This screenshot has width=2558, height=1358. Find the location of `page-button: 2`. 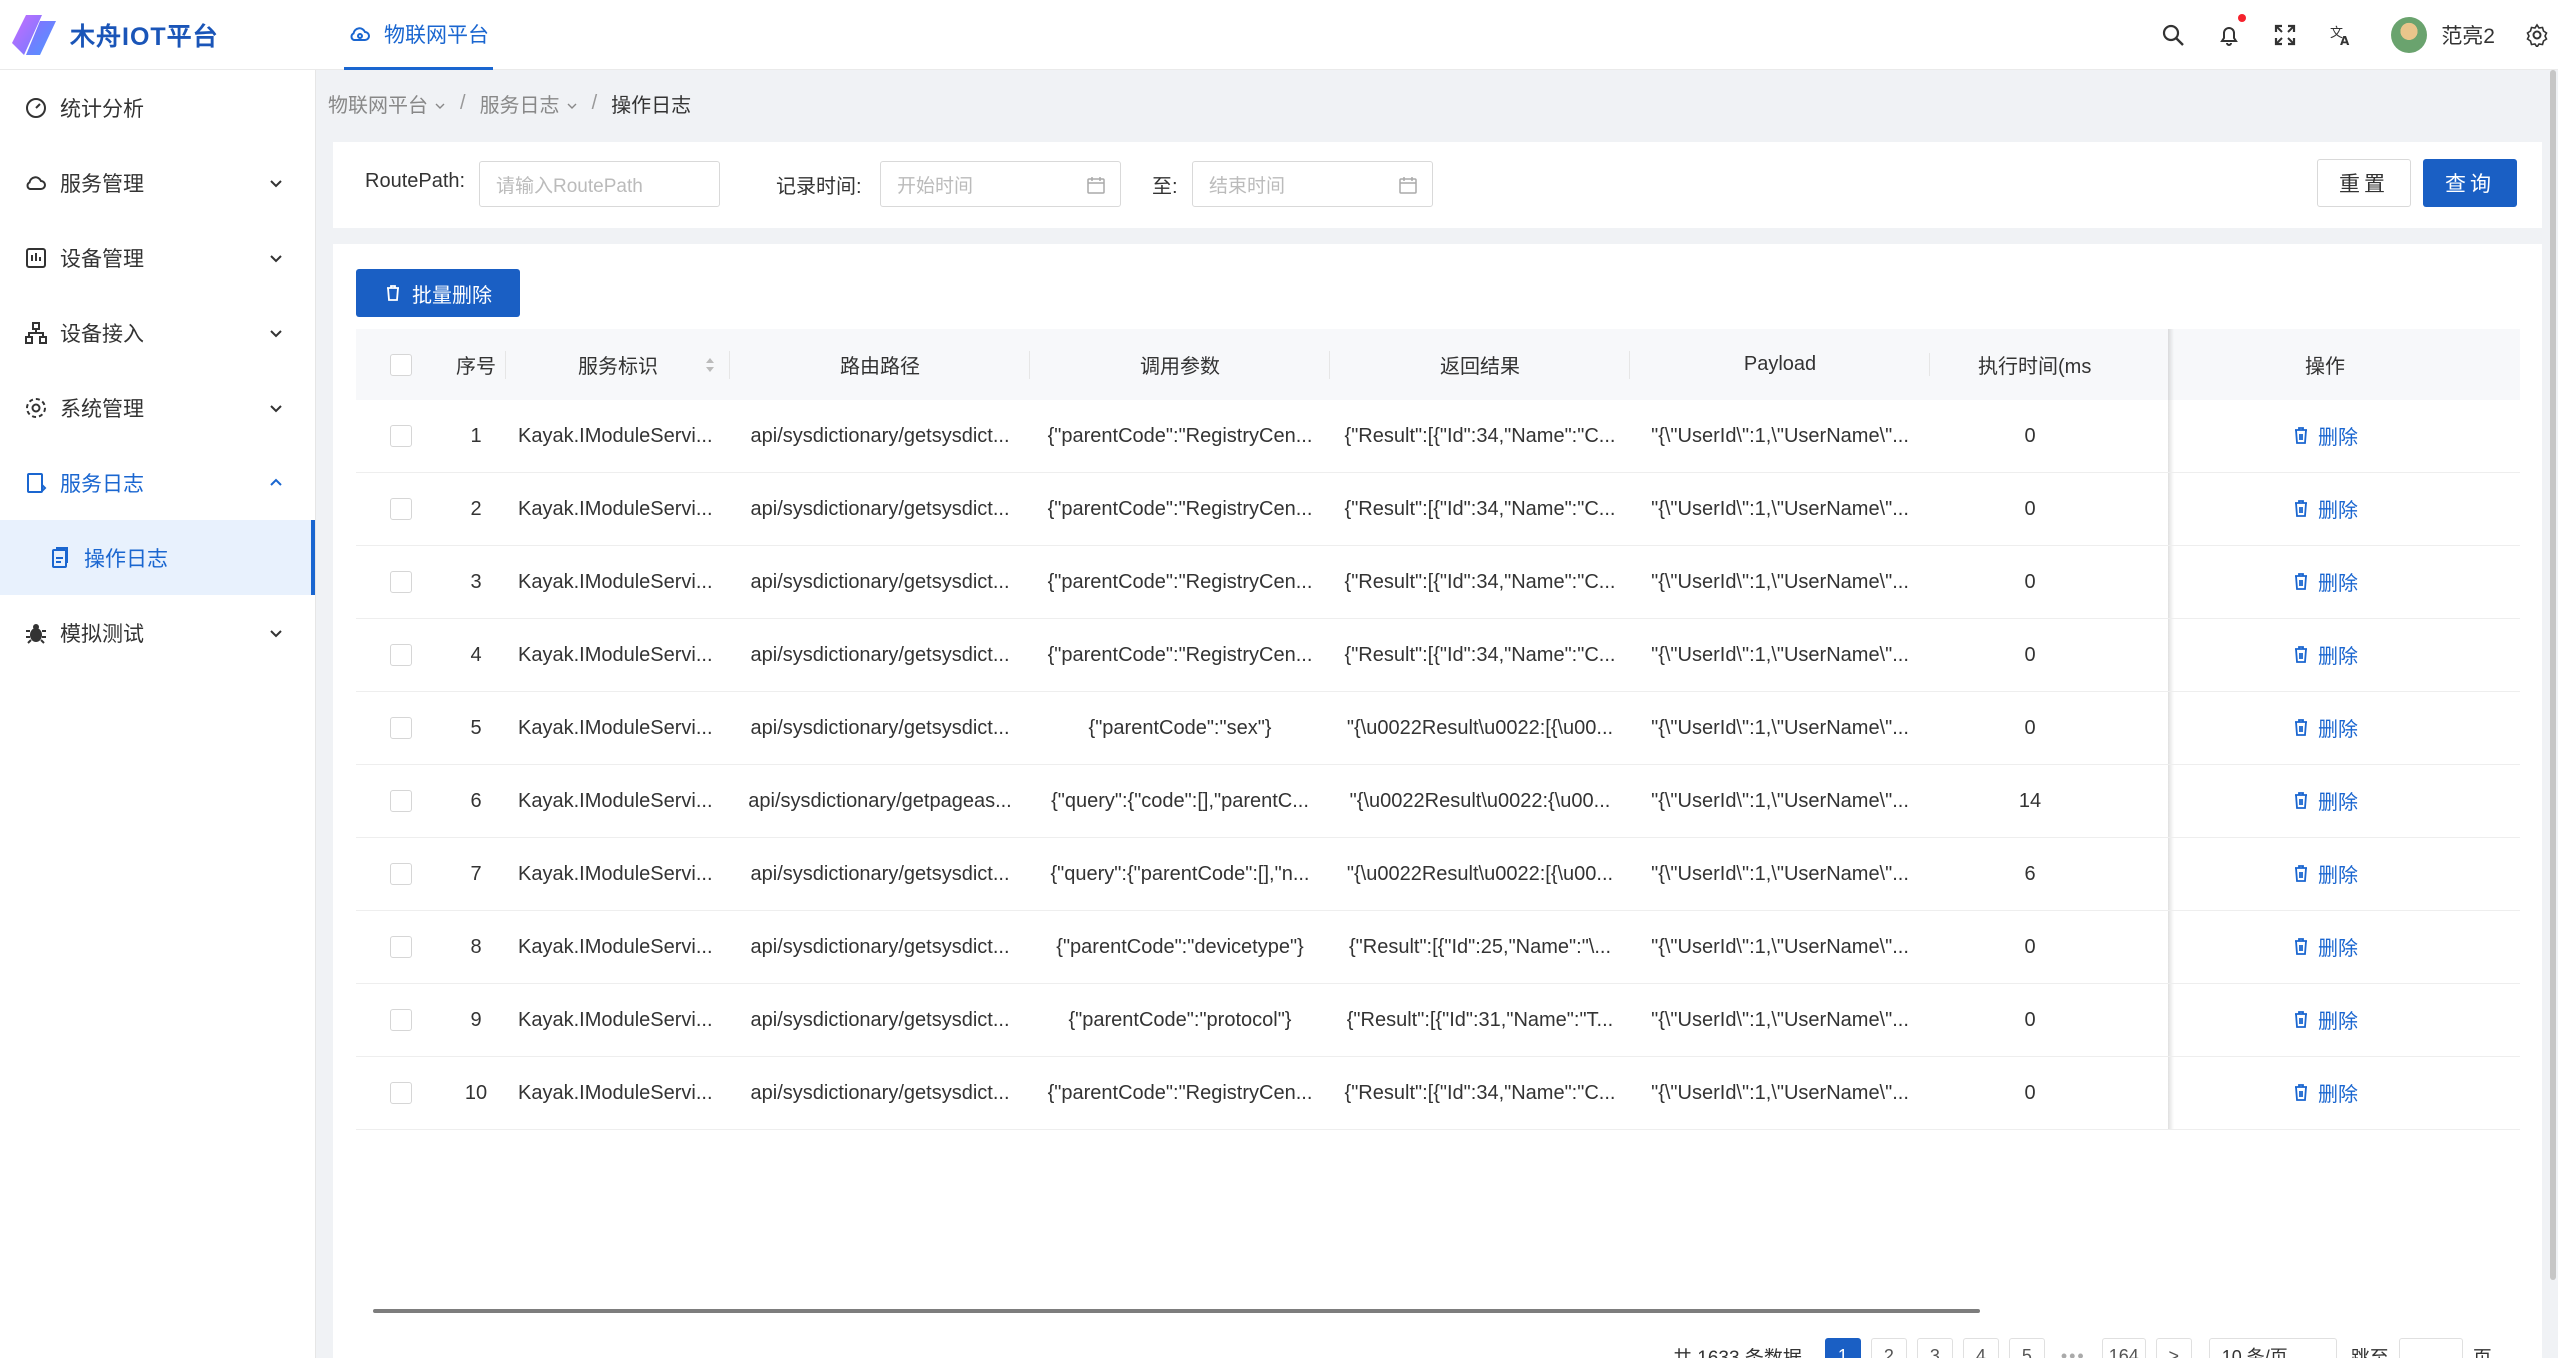

page-button: 2 is located at coordinates (1888, 1348).